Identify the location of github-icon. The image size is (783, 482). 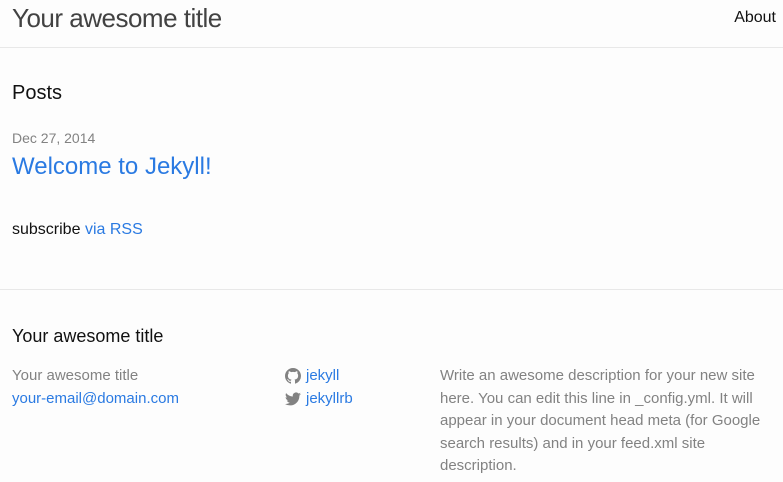
(293, 376).